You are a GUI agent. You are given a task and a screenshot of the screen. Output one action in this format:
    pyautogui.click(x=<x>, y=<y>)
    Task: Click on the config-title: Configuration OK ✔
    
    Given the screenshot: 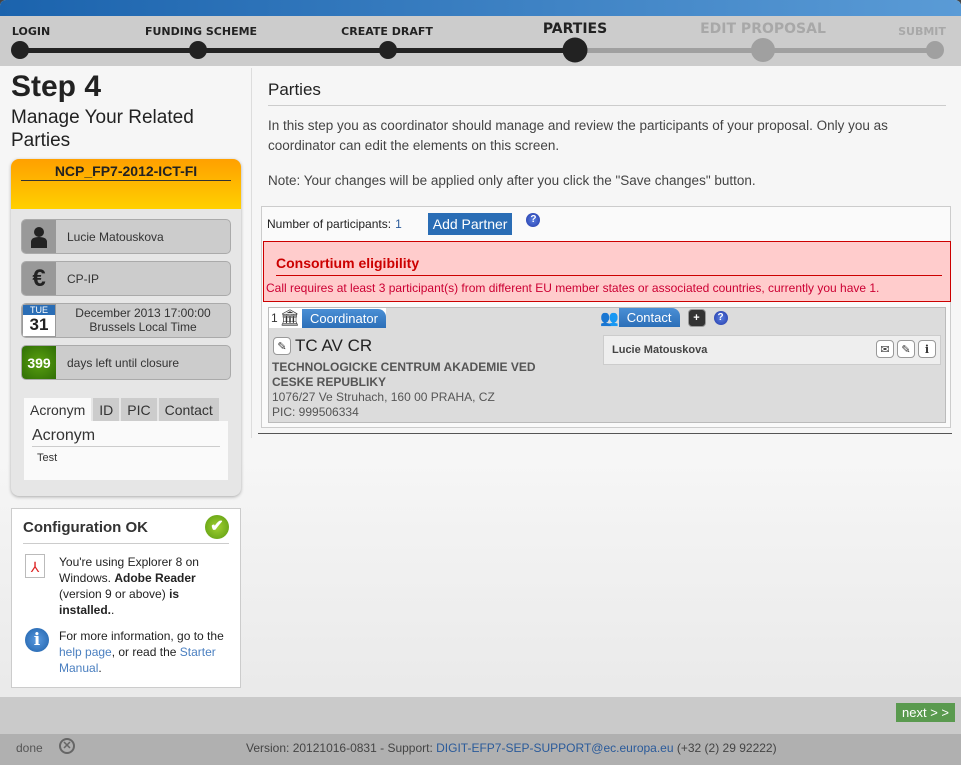 What is the action you would take?
    pyautogui.click(x=126, y=529)
    